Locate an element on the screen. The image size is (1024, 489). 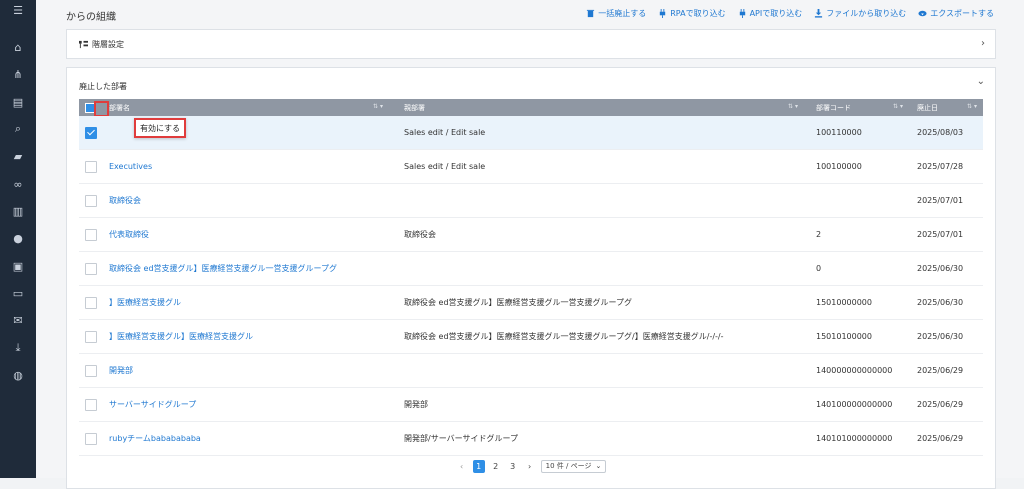
export-button: エクスポートする is located at coordinates (956, 13).